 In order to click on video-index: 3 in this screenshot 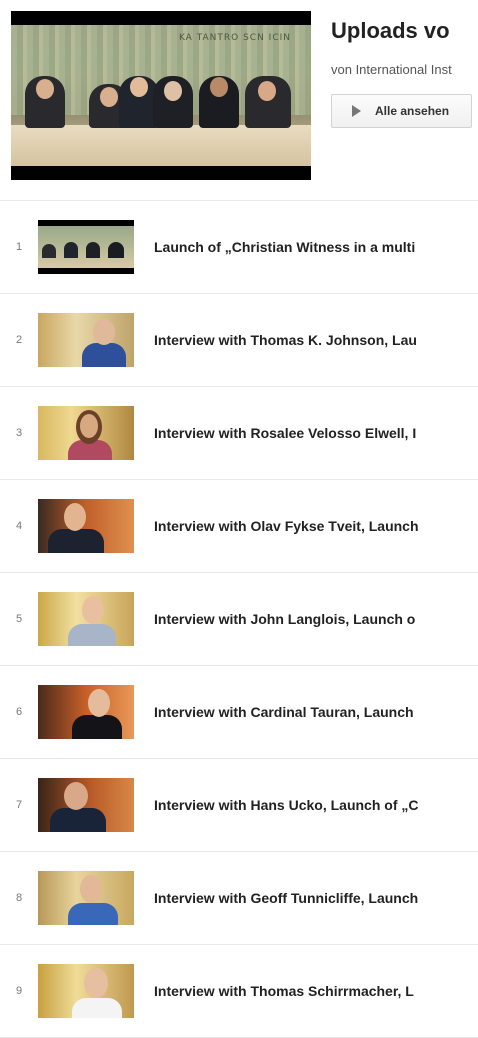, I will do `click(19, 433)`.